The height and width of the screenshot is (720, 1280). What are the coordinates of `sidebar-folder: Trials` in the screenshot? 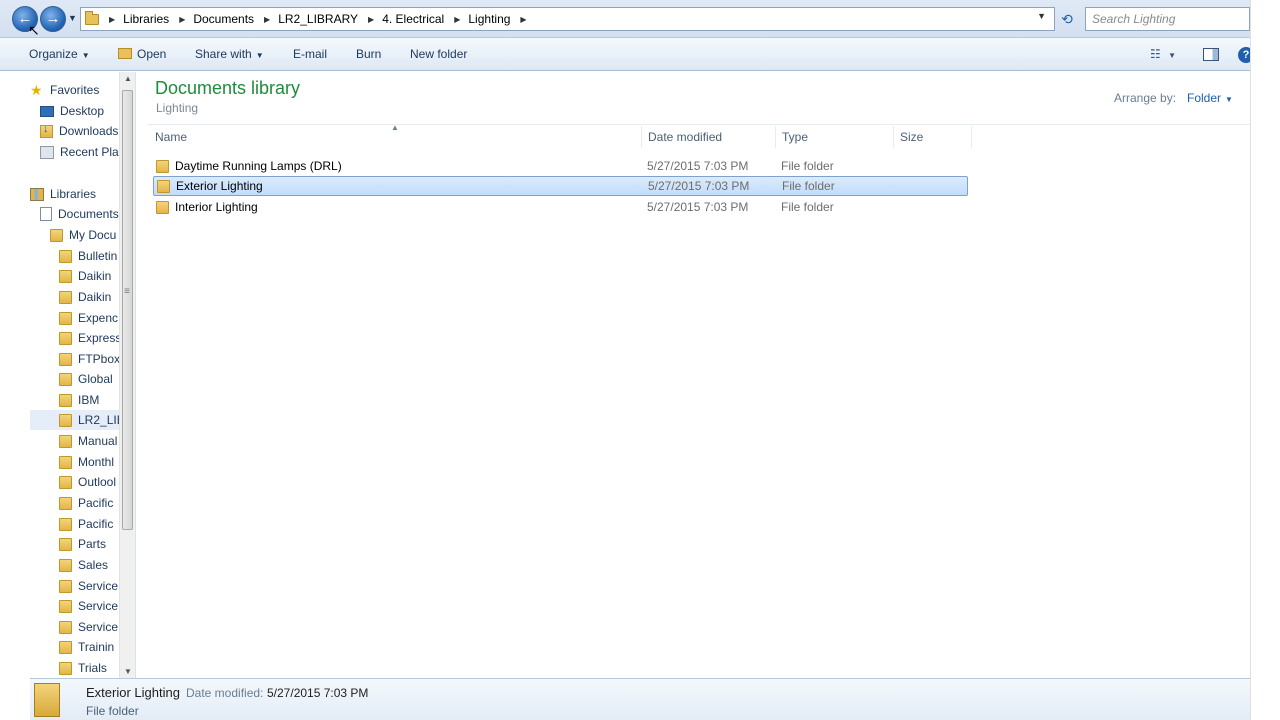 It's located at (83, 668).